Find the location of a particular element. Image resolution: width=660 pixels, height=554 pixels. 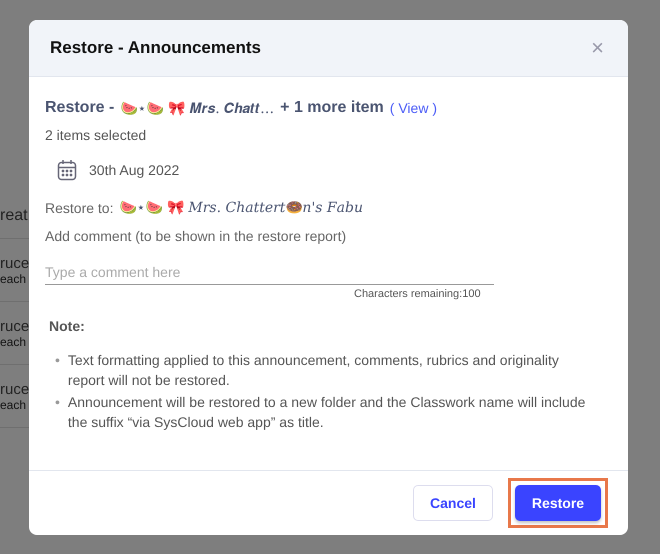

view-link: ( View ) is located at coordinates (413, 108).